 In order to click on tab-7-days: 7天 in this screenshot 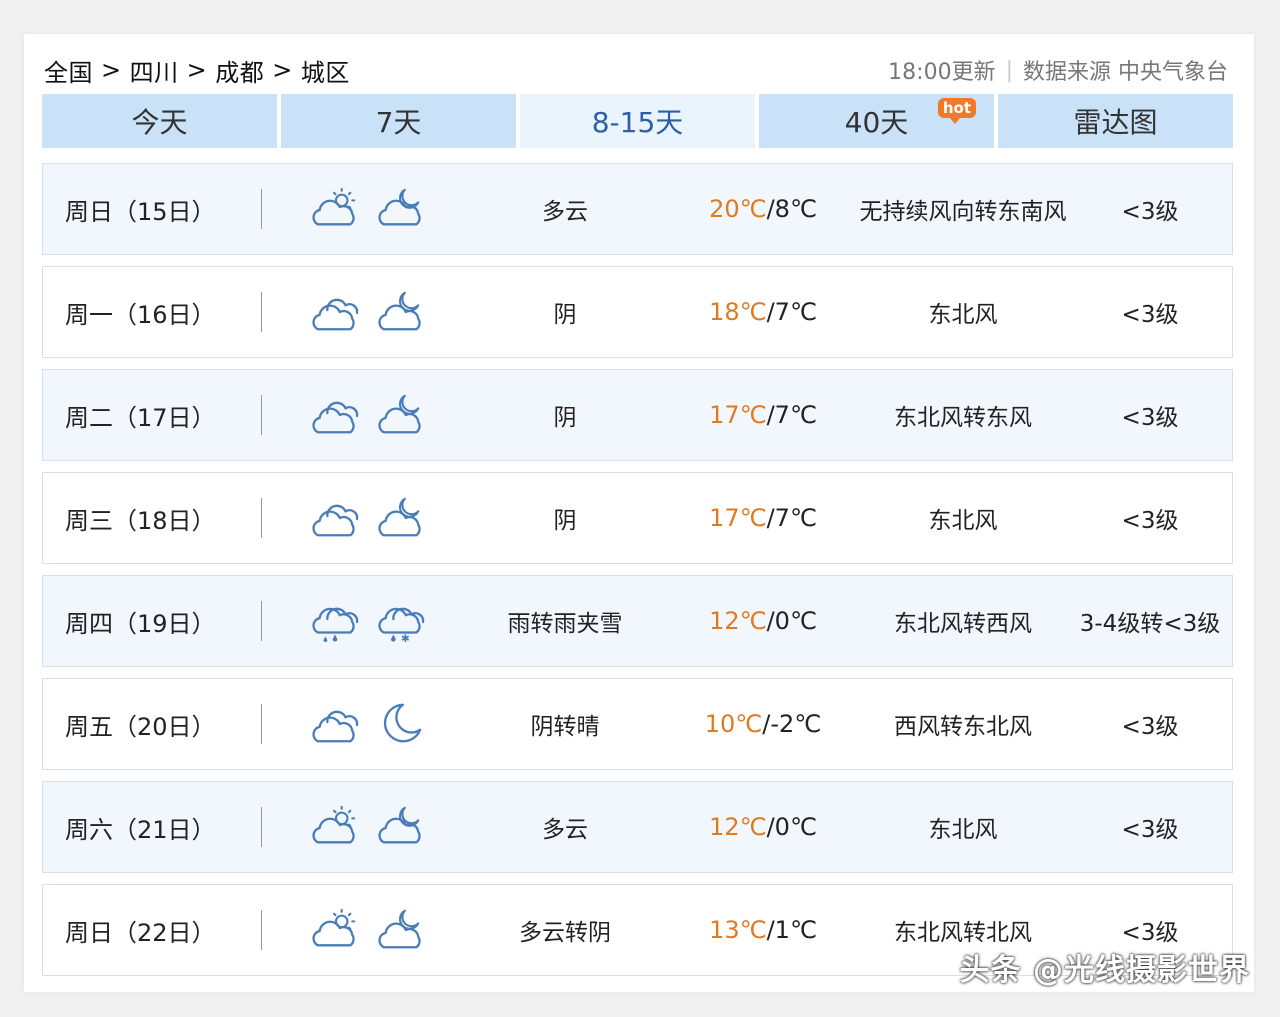, I will do `click(398, 121)`.